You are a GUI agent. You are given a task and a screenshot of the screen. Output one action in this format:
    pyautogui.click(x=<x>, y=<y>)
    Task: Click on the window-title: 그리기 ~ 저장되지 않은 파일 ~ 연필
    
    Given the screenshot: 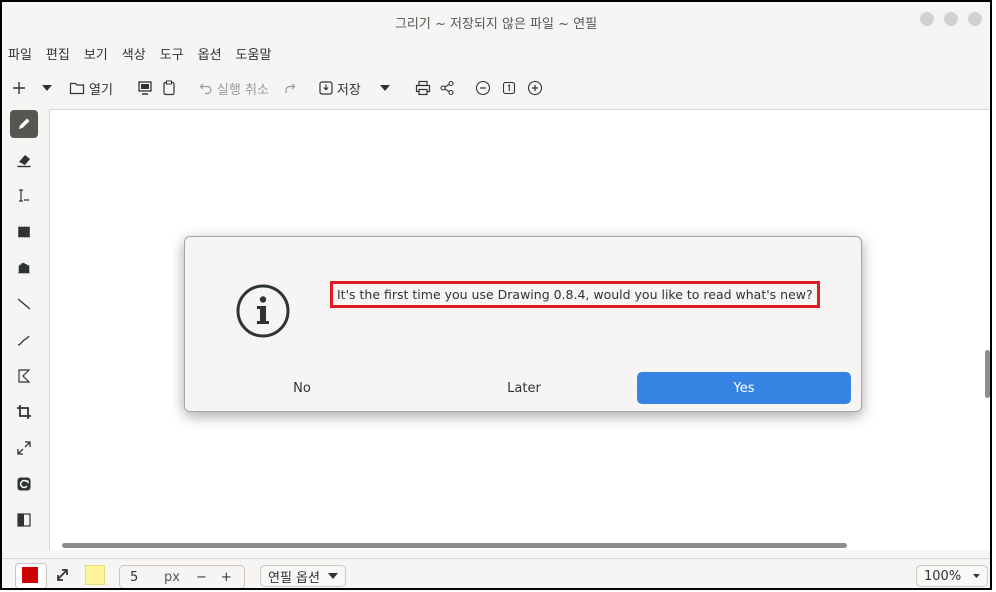 What is the action you would take?
    pyautogui.click(x=496, y=24)
    